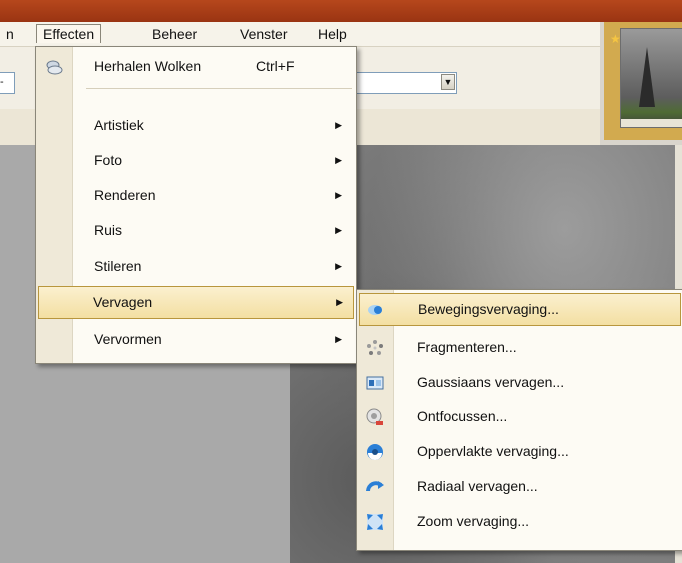 This screenshot has height=563, width=682. I want to click on menu-bar: n Effecten Beheer Venster Help, so click(300, 34).